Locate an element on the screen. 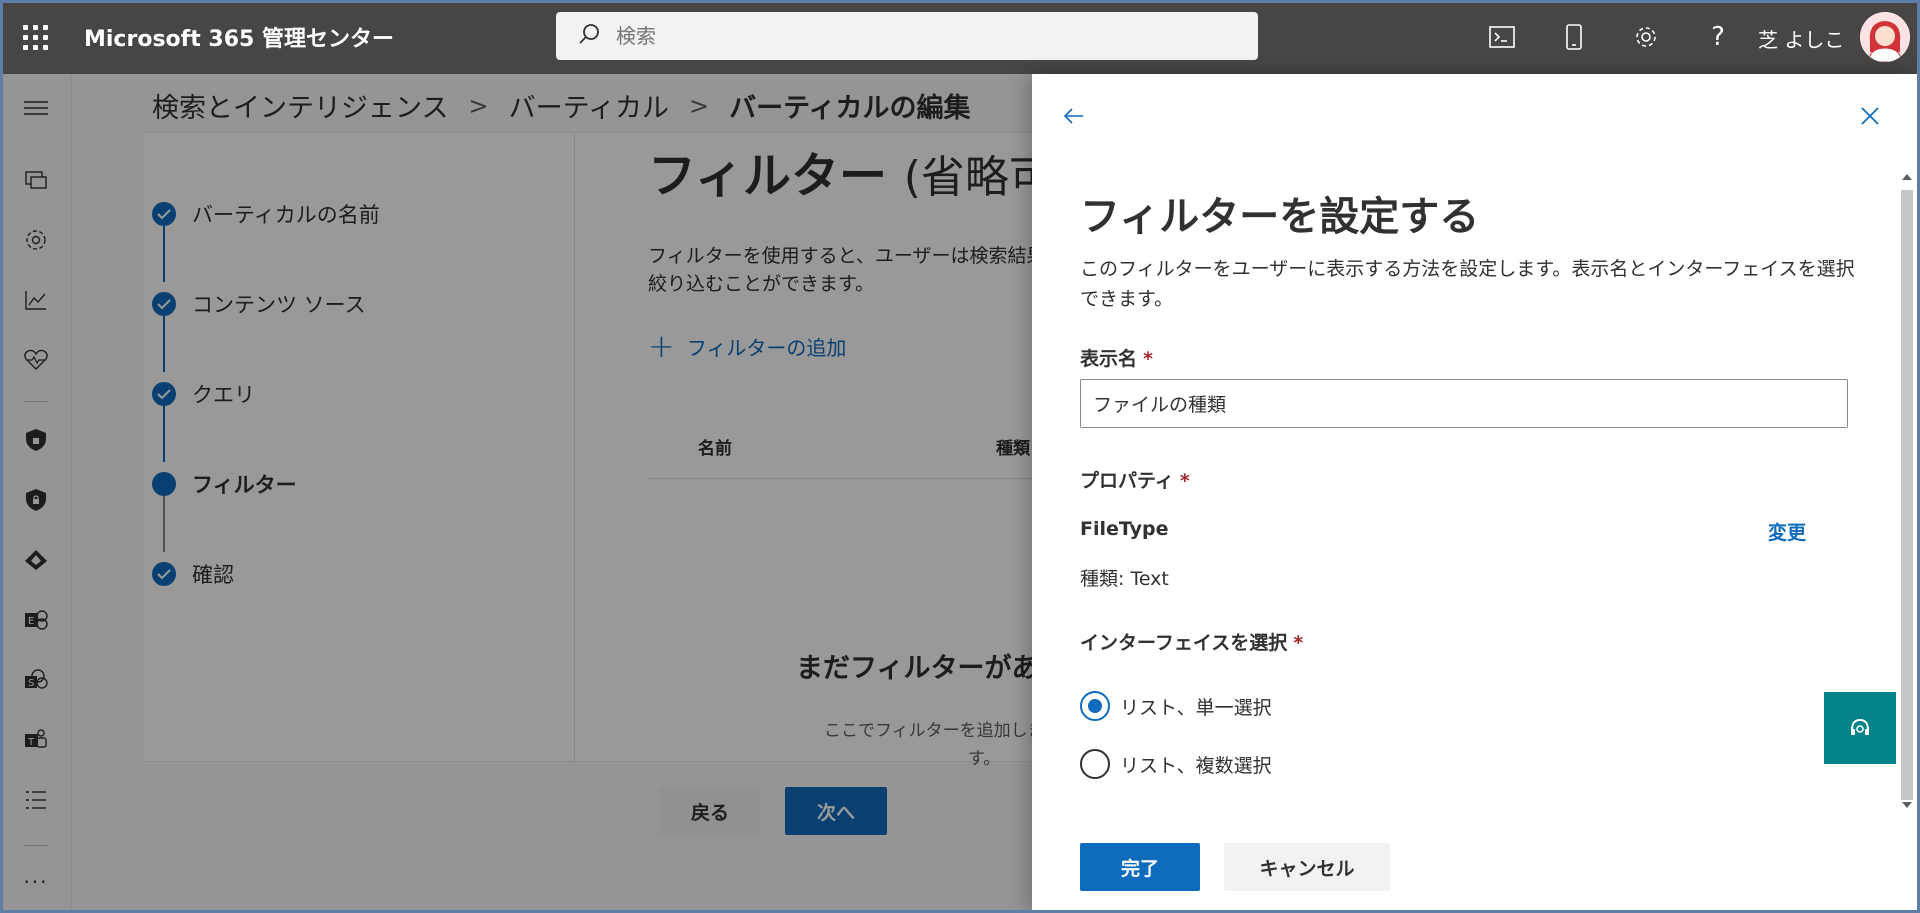 The width and height of the screenshot is (1920, 913). property-name: FileType is located at coordinates (1124, 529).